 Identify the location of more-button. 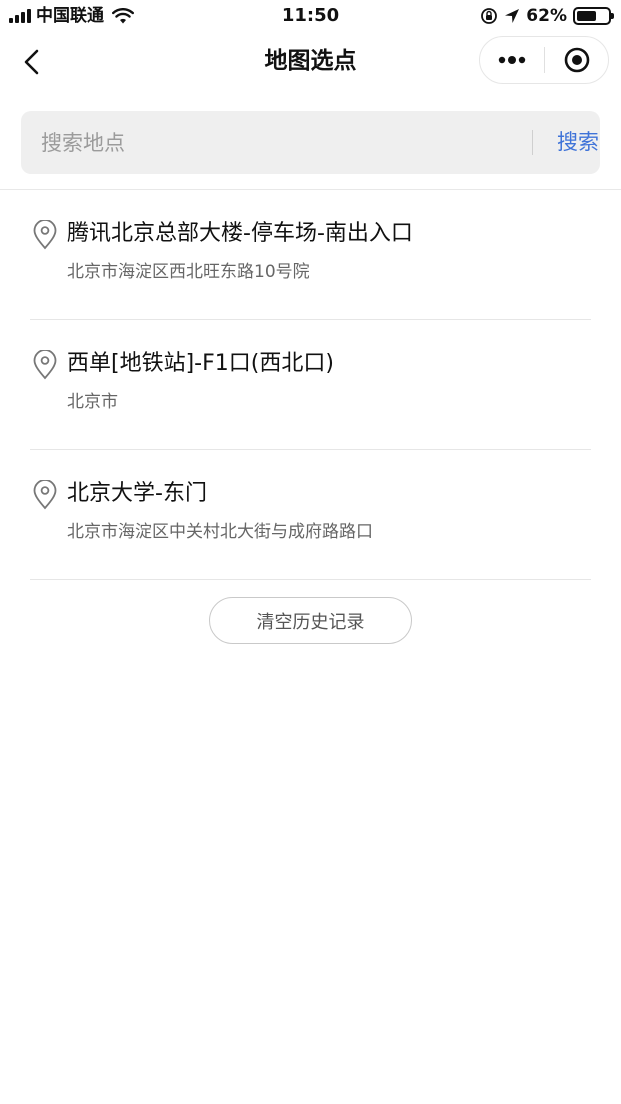
(512, 60).